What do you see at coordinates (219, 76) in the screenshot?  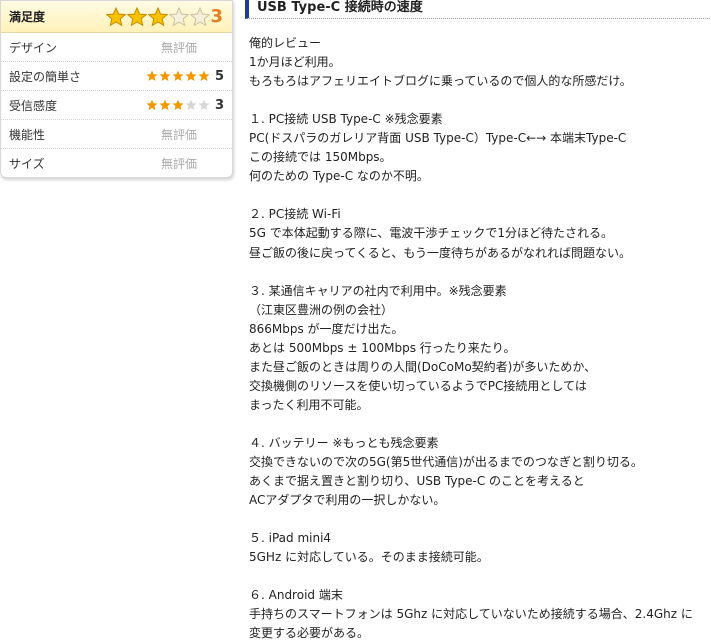 I see `rating-score: 5` at bounding box center [219, 76].